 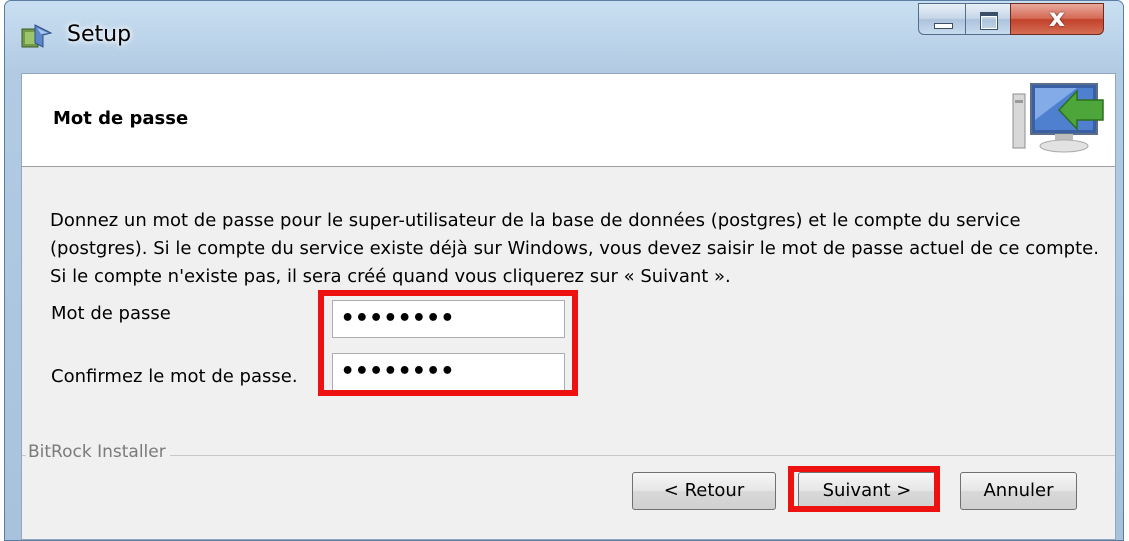 I want to click on setup-app-icon, so click(x=37, y=36).